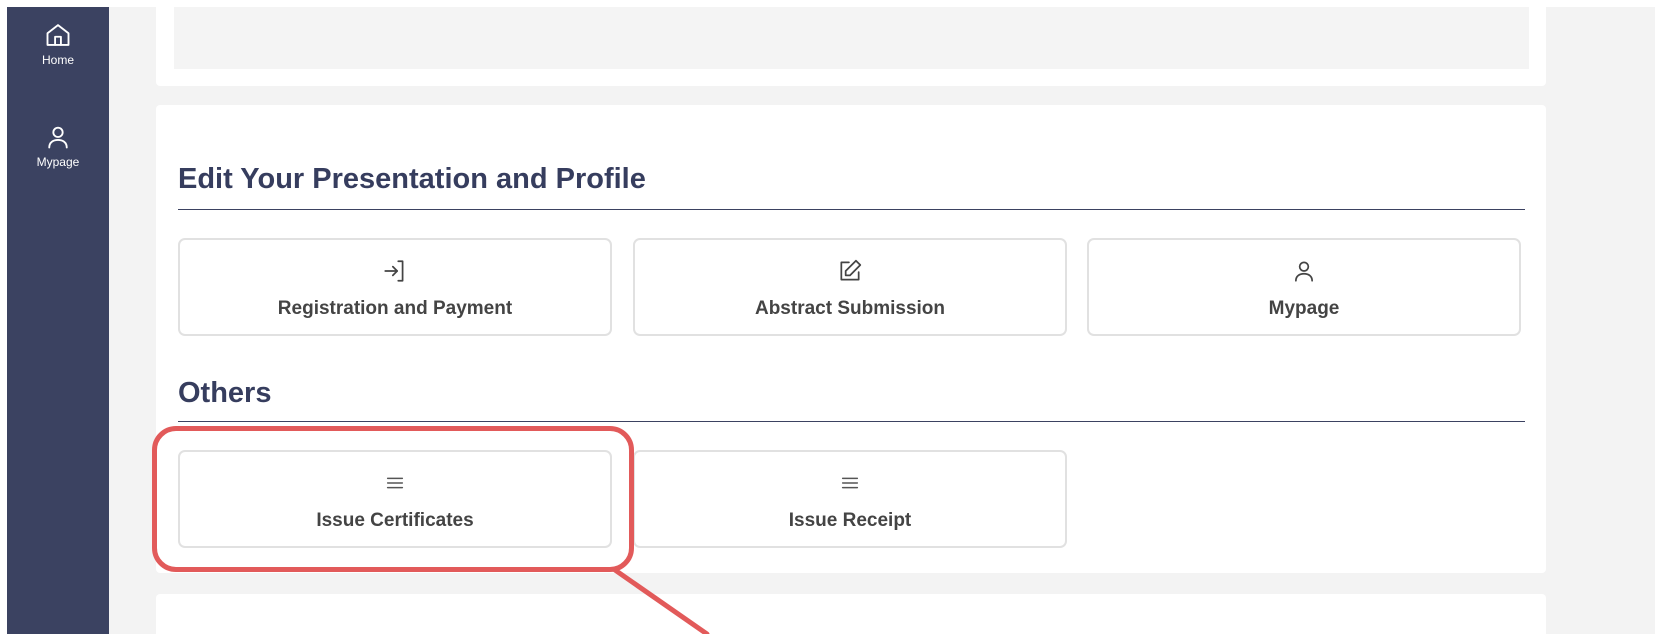 Image resolution: width=1655 pixels, height=634 pixels. Describe the element at coordinates (395, 520) in the screenshot. I see `card-label: Issue Certificates` at that location.